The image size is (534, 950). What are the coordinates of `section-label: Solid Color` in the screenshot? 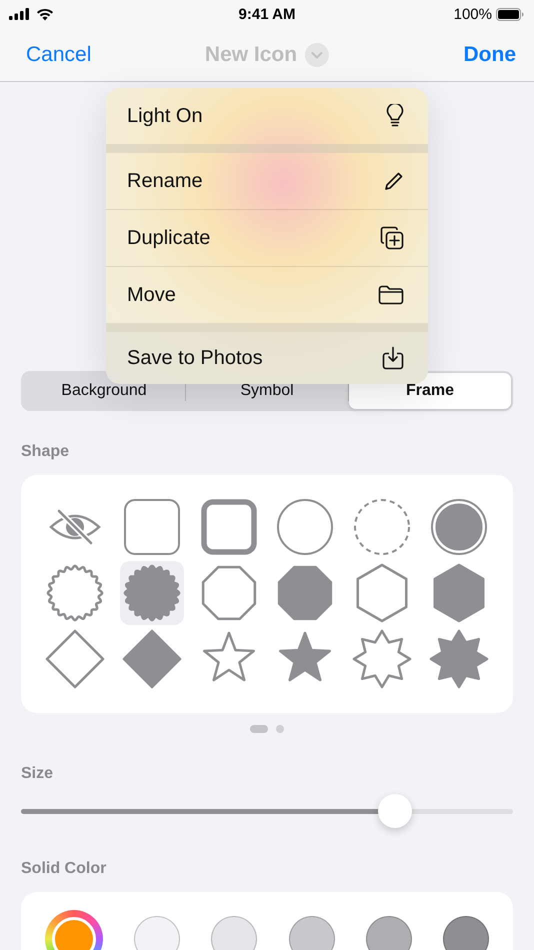 It's located at (64, 869).